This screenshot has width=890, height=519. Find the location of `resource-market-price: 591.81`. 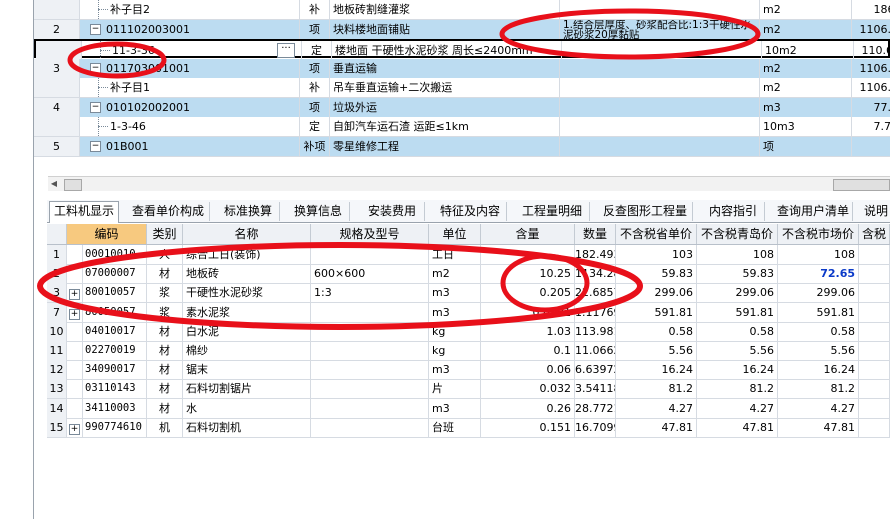

resource-market-price: 591.81 is located at coordinates (818, 312).